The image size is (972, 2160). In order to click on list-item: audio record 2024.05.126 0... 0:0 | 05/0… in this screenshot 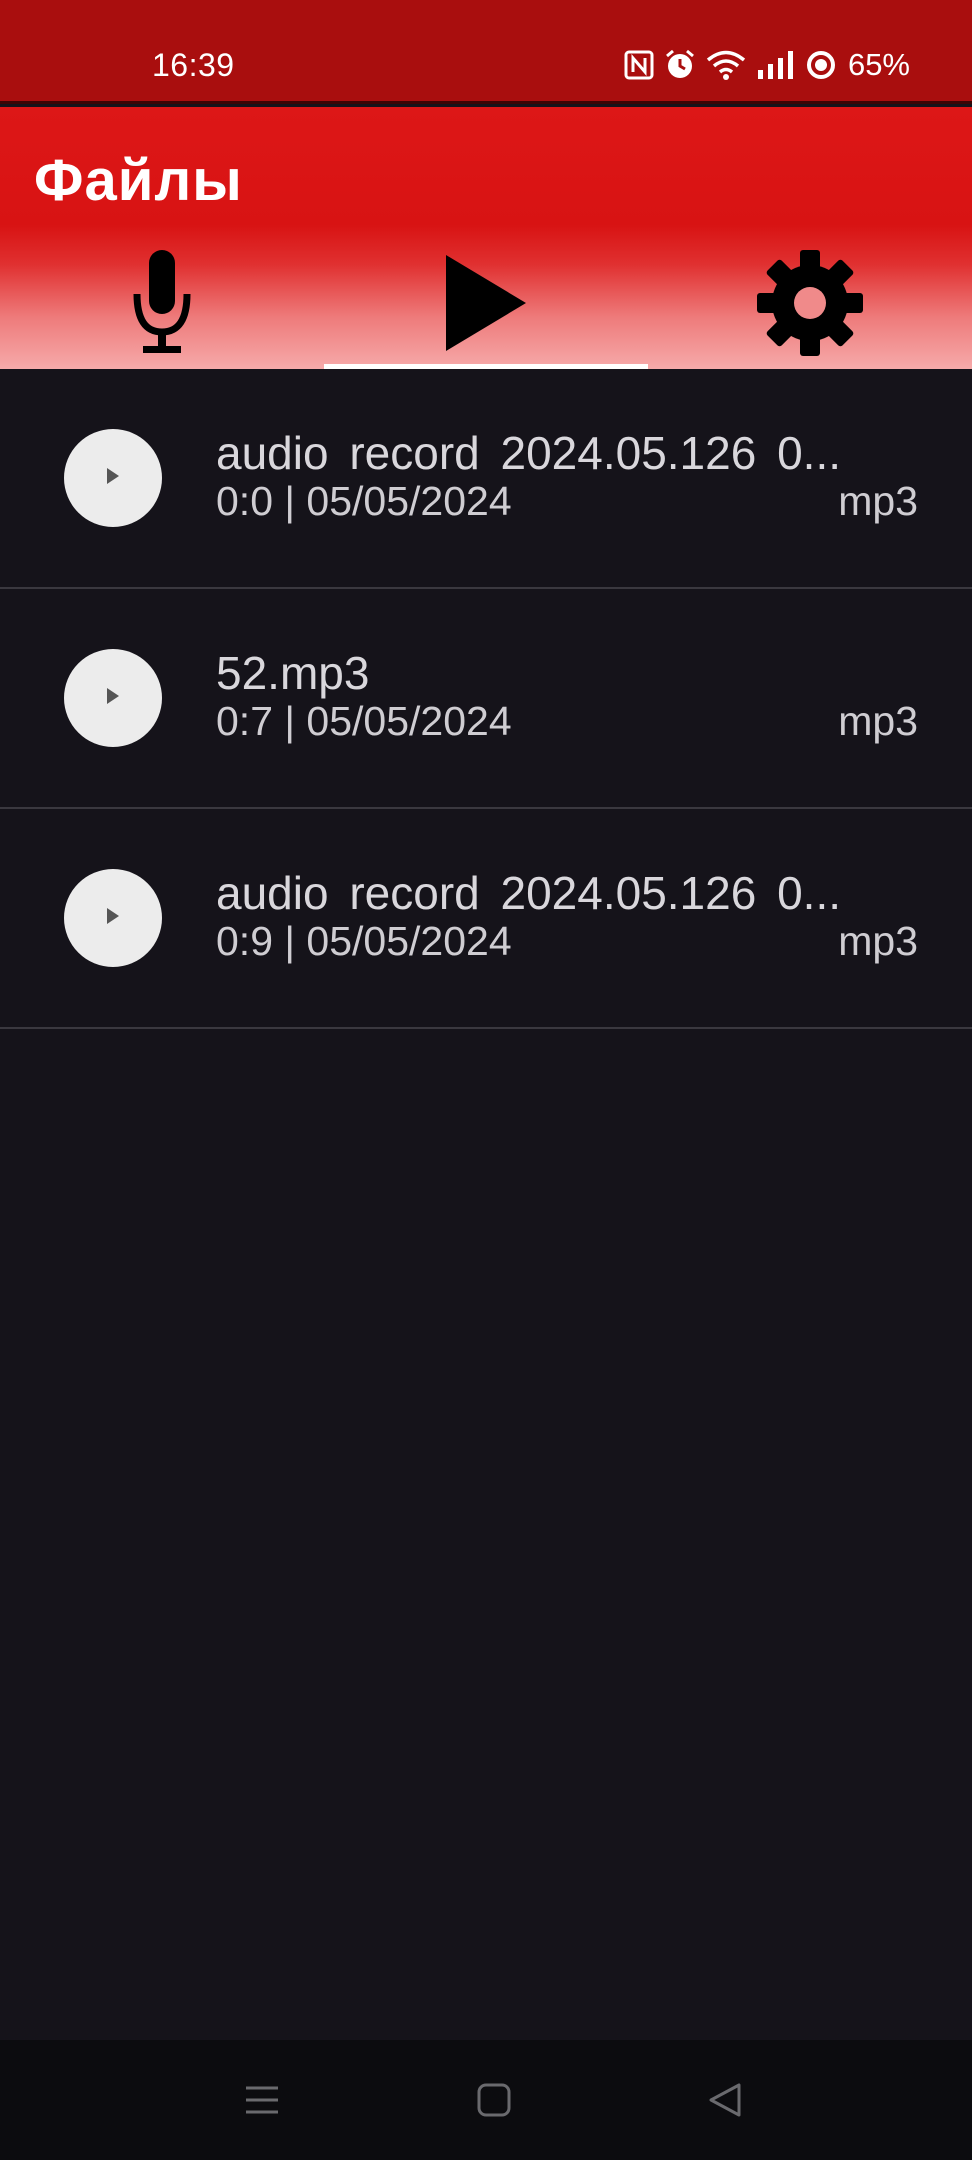, I will do `click(486, 479)`.